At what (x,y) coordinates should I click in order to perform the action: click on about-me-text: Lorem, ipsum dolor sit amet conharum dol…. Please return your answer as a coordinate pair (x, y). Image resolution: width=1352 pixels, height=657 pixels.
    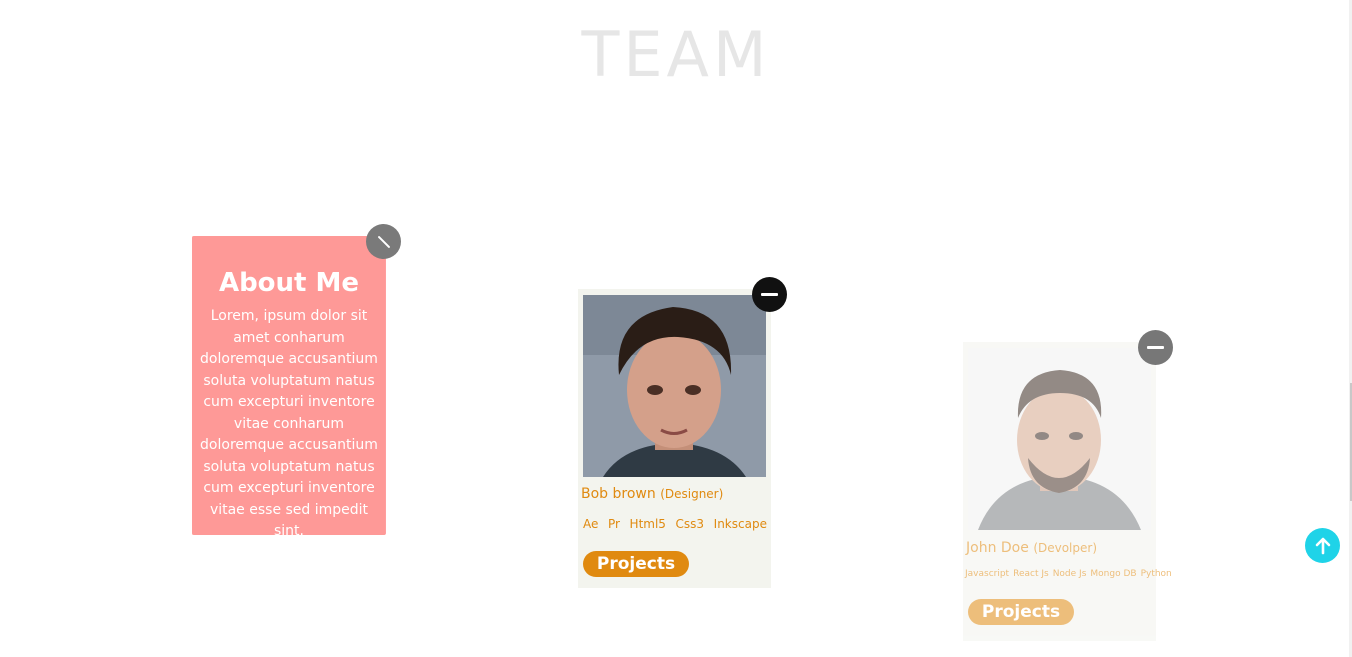
    Looking at the image, I should click on (289, 423).